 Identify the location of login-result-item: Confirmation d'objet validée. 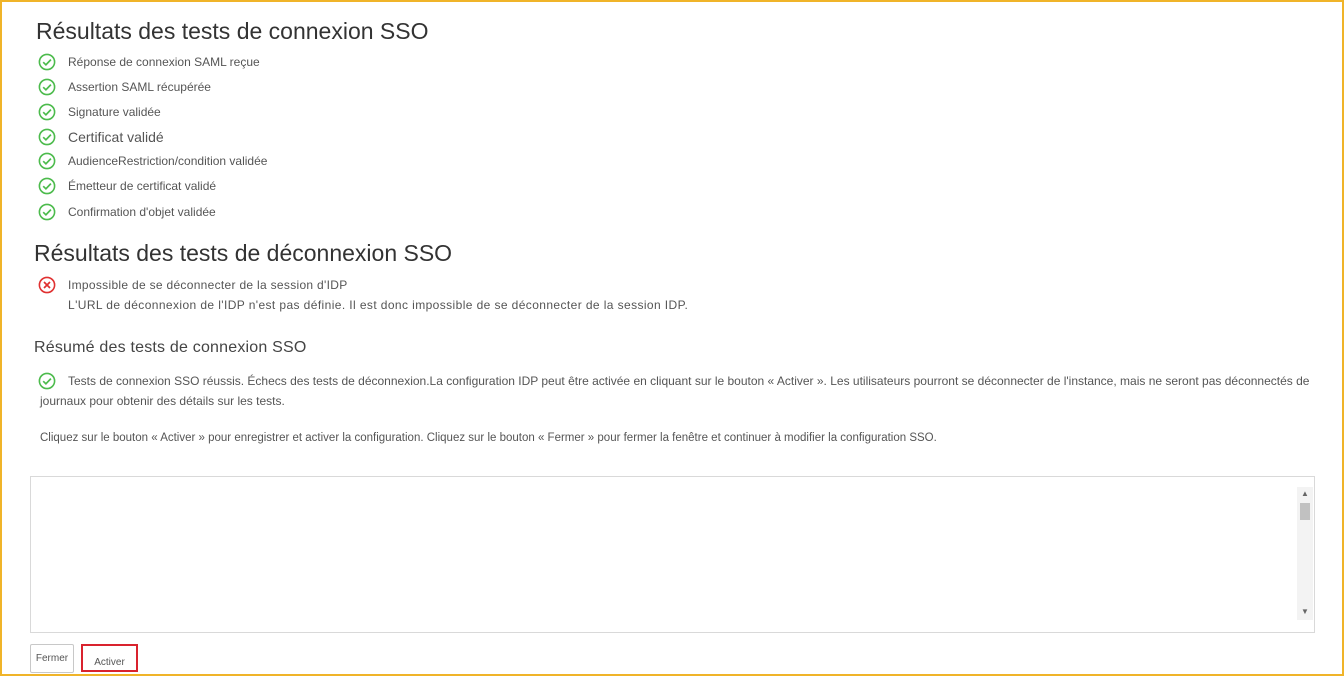
(127, 212).